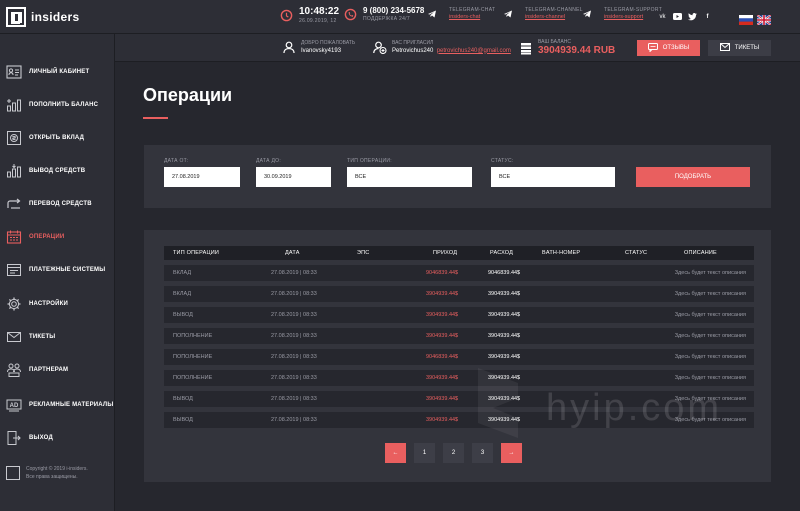  I want to click on english-flag-icon, so click(764, 19).